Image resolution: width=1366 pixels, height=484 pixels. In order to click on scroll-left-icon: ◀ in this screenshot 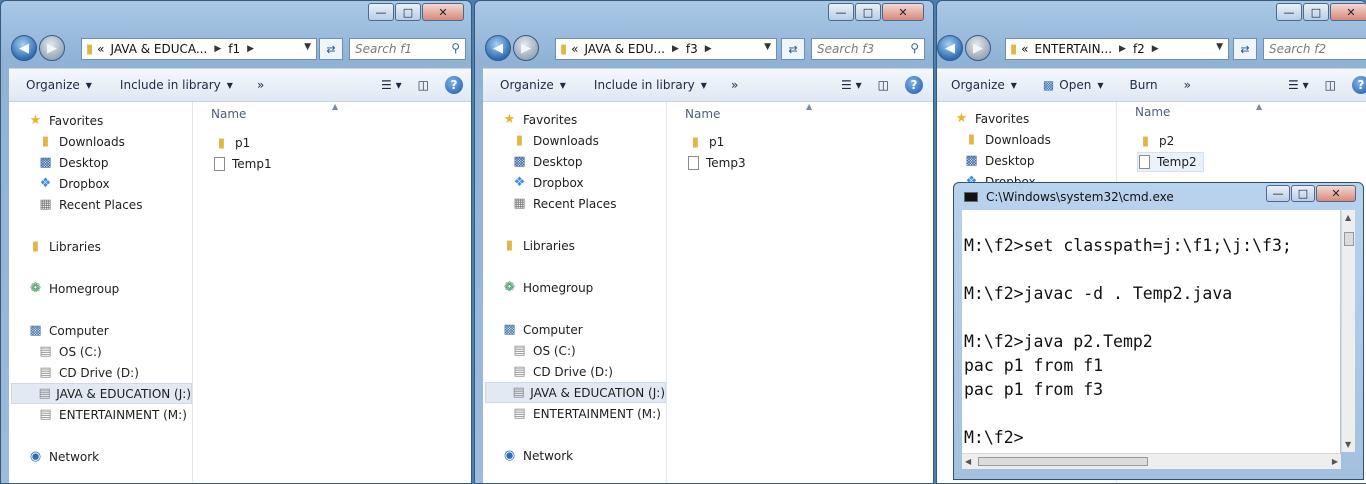, I will do `click(968, 461)`.